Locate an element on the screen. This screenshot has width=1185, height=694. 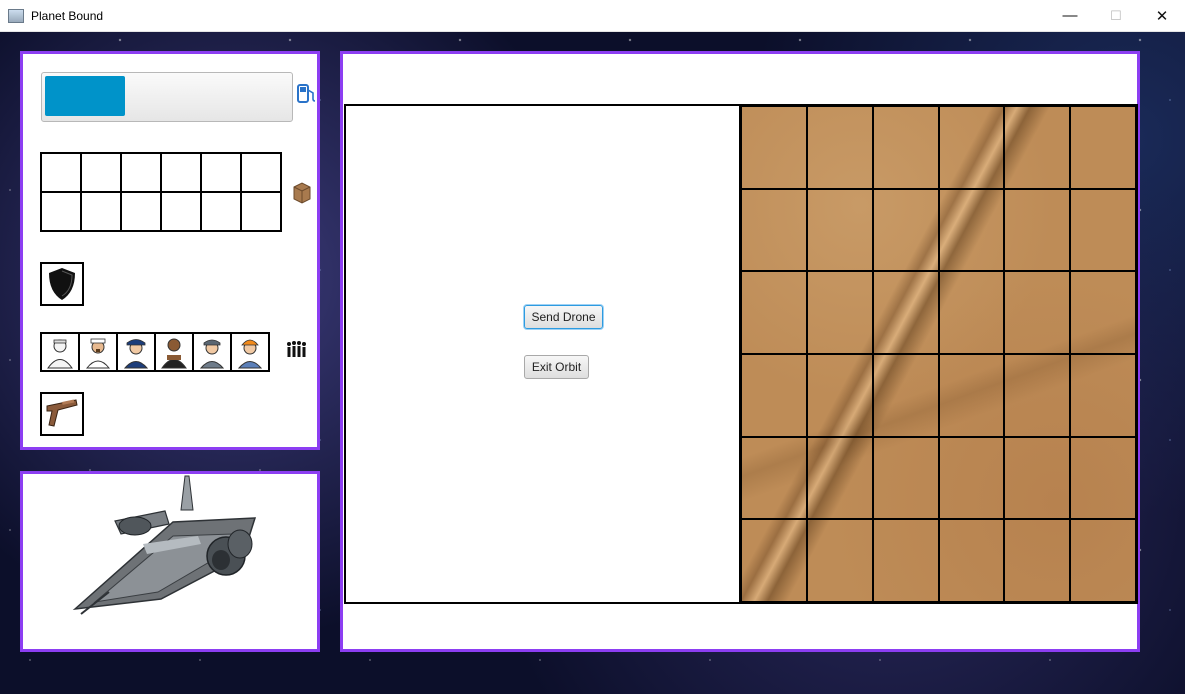
close-button: ✕ is located at coordinates (1162, 15).